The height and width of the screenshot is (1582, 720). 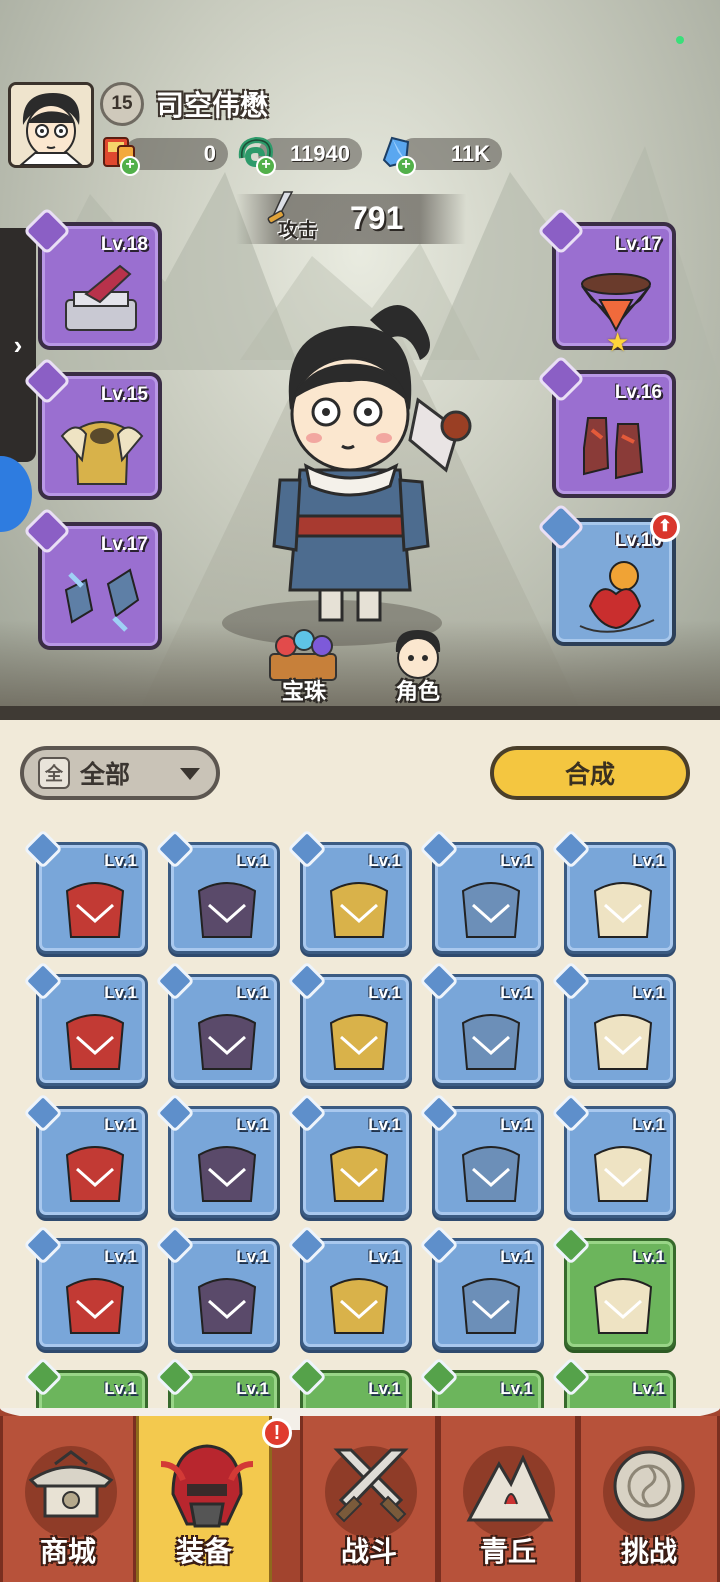 I want to click on red-flower-amulet-icon, so click(x=617, y=597).